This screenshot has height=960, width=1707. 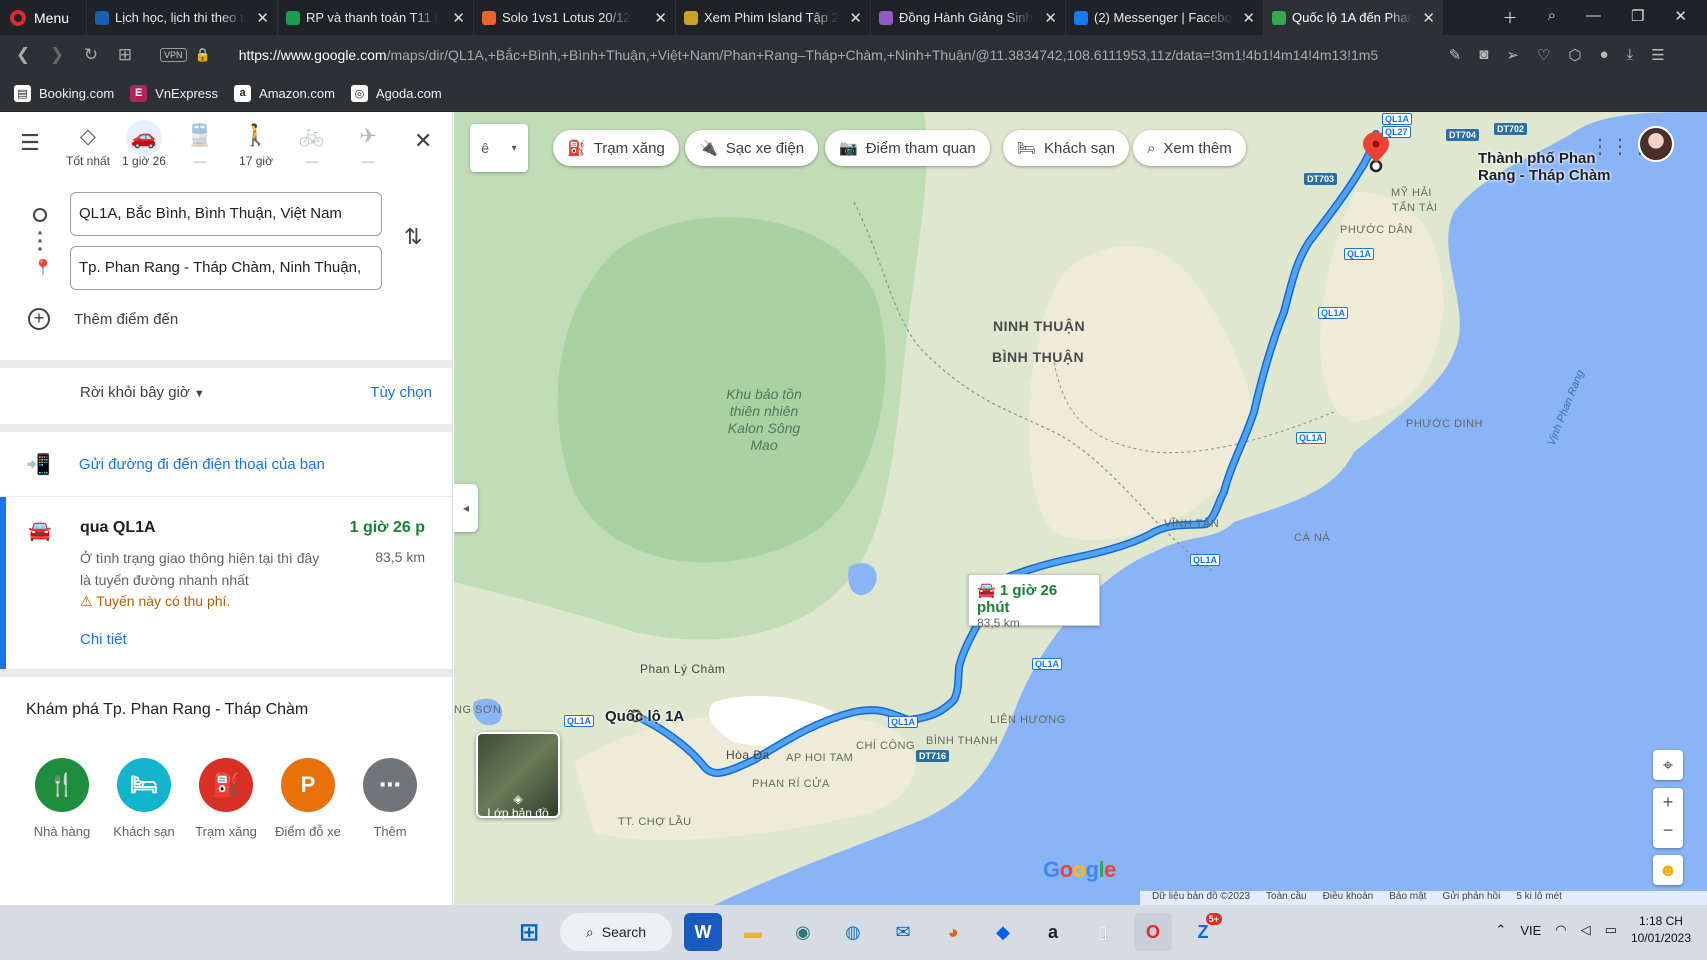 I want to click on heart-icon: ♡, so click(x=1543, y=55).